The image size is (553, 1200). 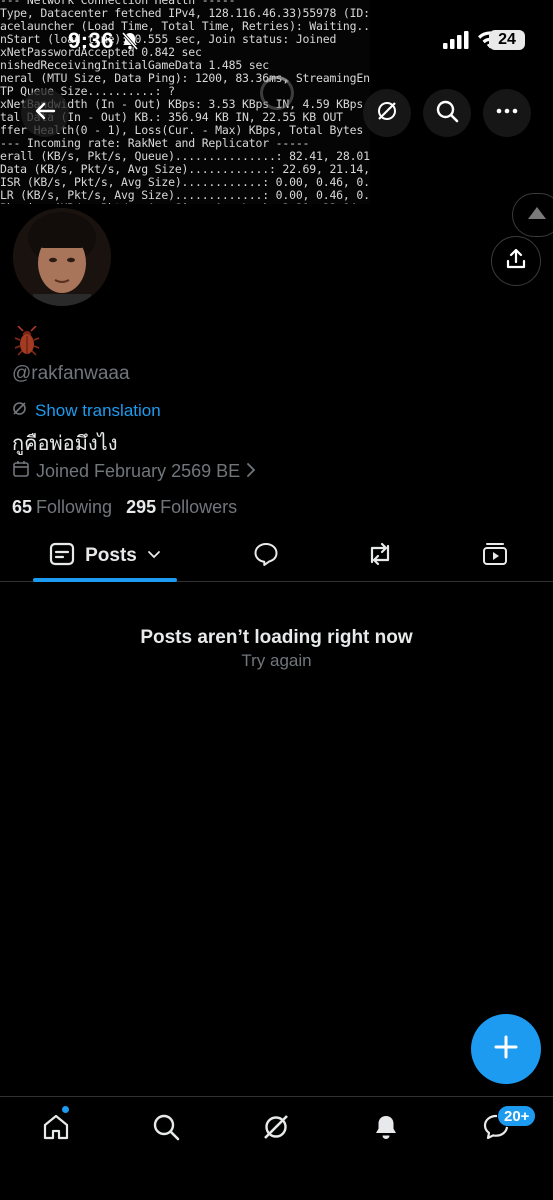 I want to click on battery-indicator: 24, so click(x=507, y=40).